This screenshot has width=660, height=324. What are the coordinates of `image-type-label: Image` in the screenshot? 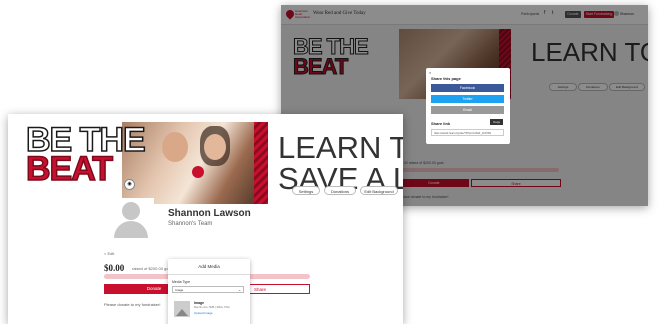 It's located at (199, 303).